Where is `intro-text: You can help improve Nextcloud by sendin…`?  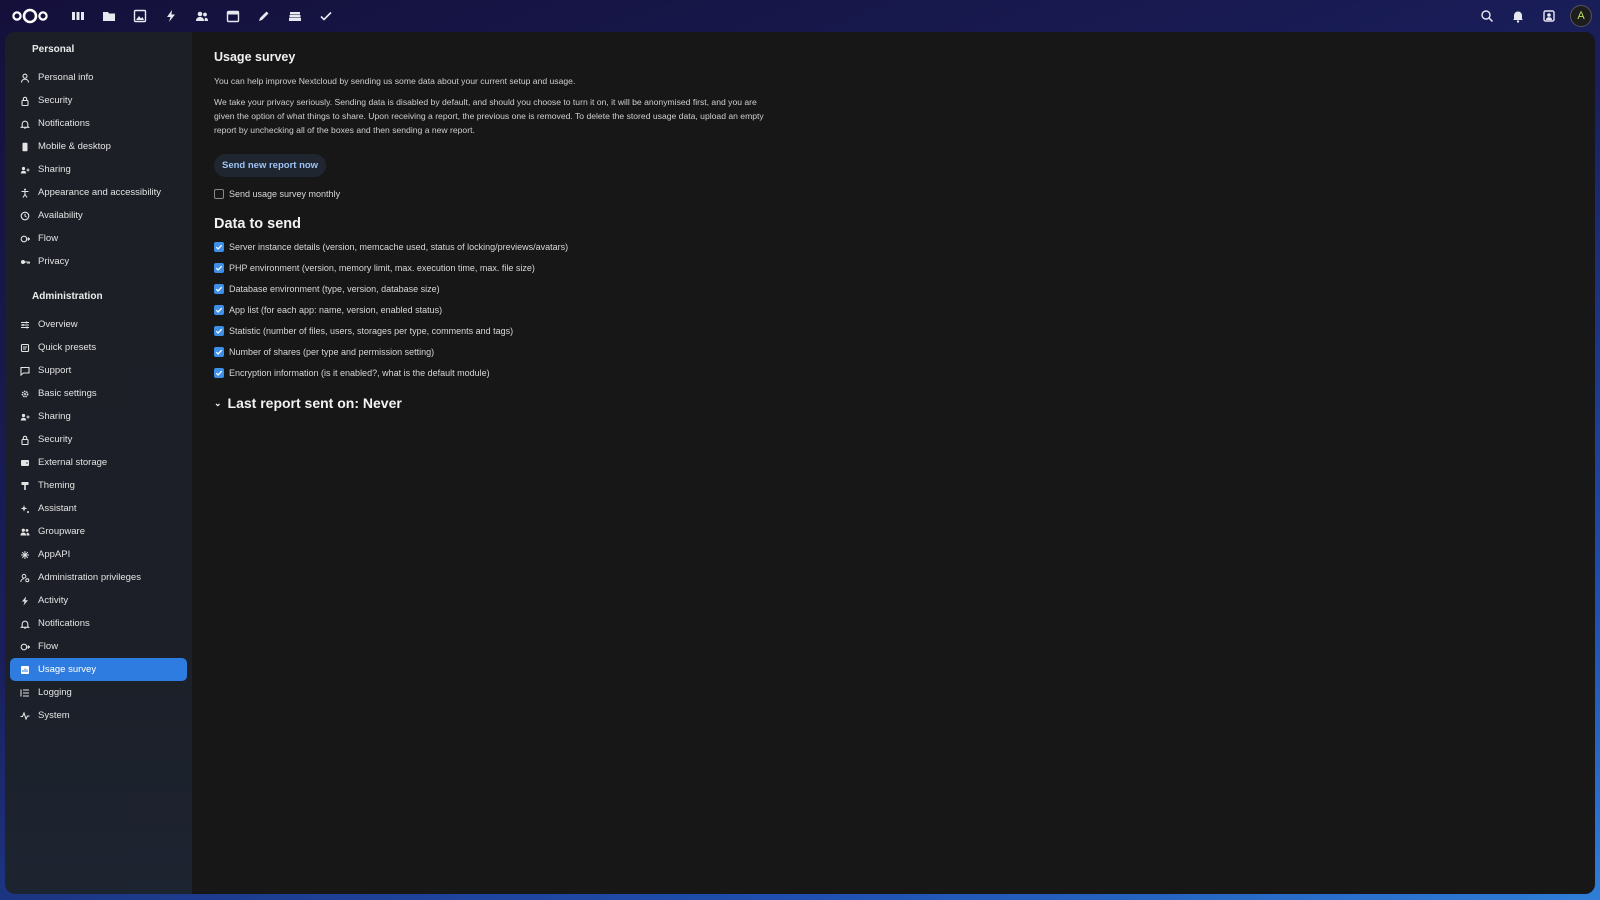 intro-text: You can help improve Nextcloud by sendin… is located at coordinates (395, 81).